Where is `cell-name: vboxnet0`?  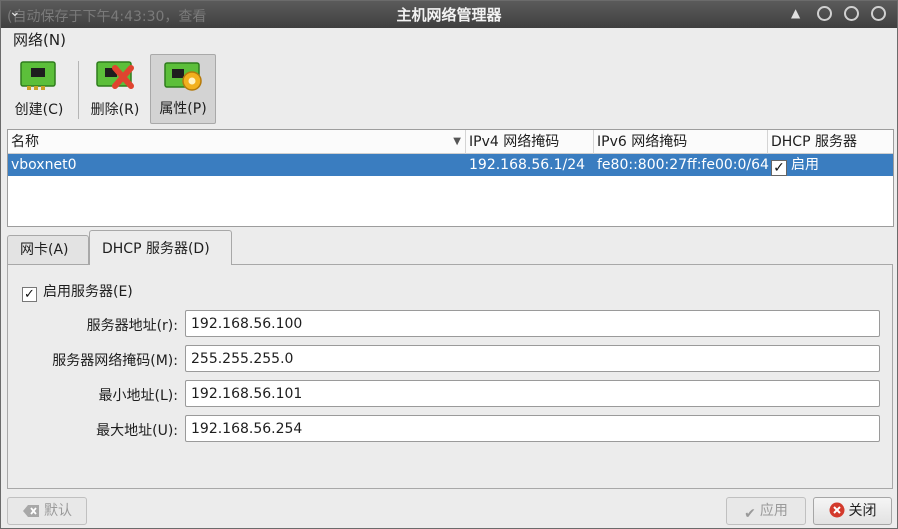 cell-name: vboxnet0 is located at coordinates (44, 165).